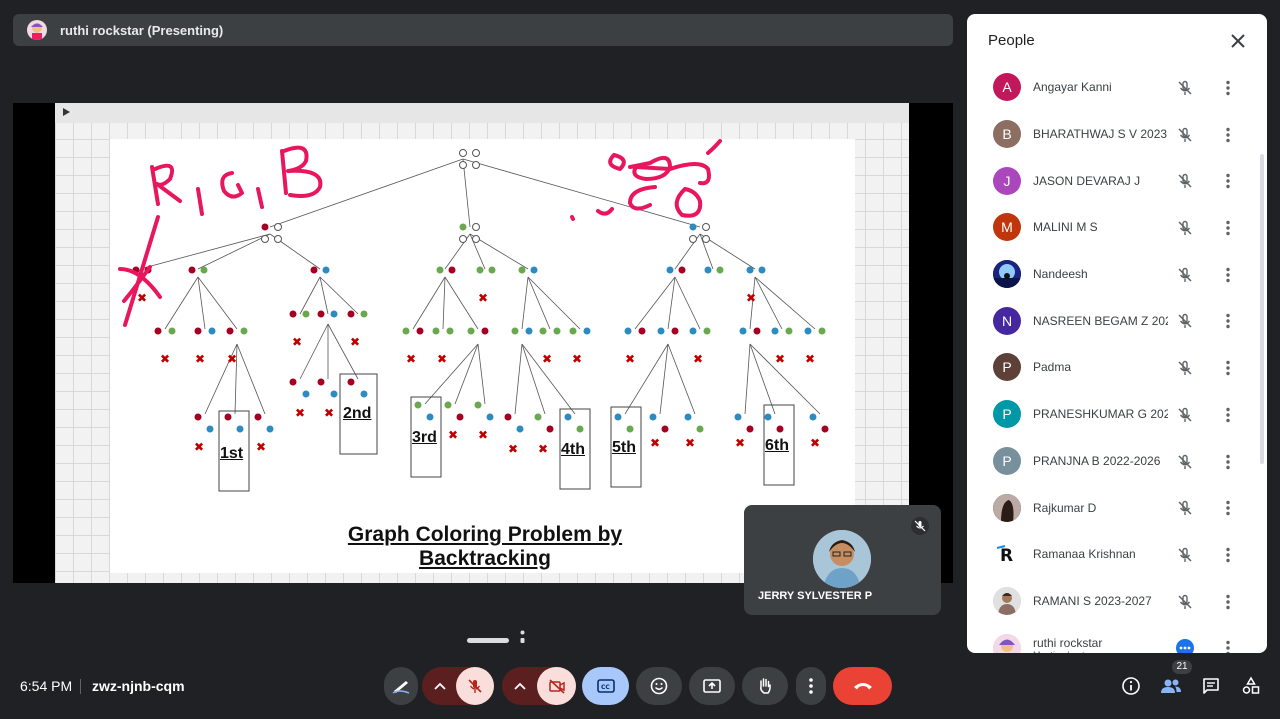 The height and width of the screenshot is (719, 1280). I want to click on filmstrip-indicator, so click(488, 640).